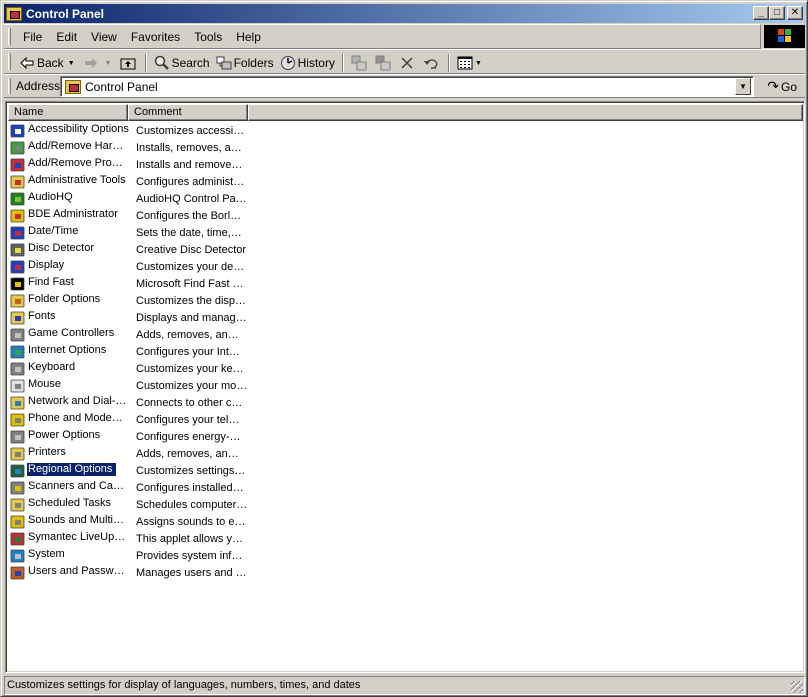 The height and width of the screenshot is (697, 808). I want to click on forward-button: ▼, so click(98, 63).